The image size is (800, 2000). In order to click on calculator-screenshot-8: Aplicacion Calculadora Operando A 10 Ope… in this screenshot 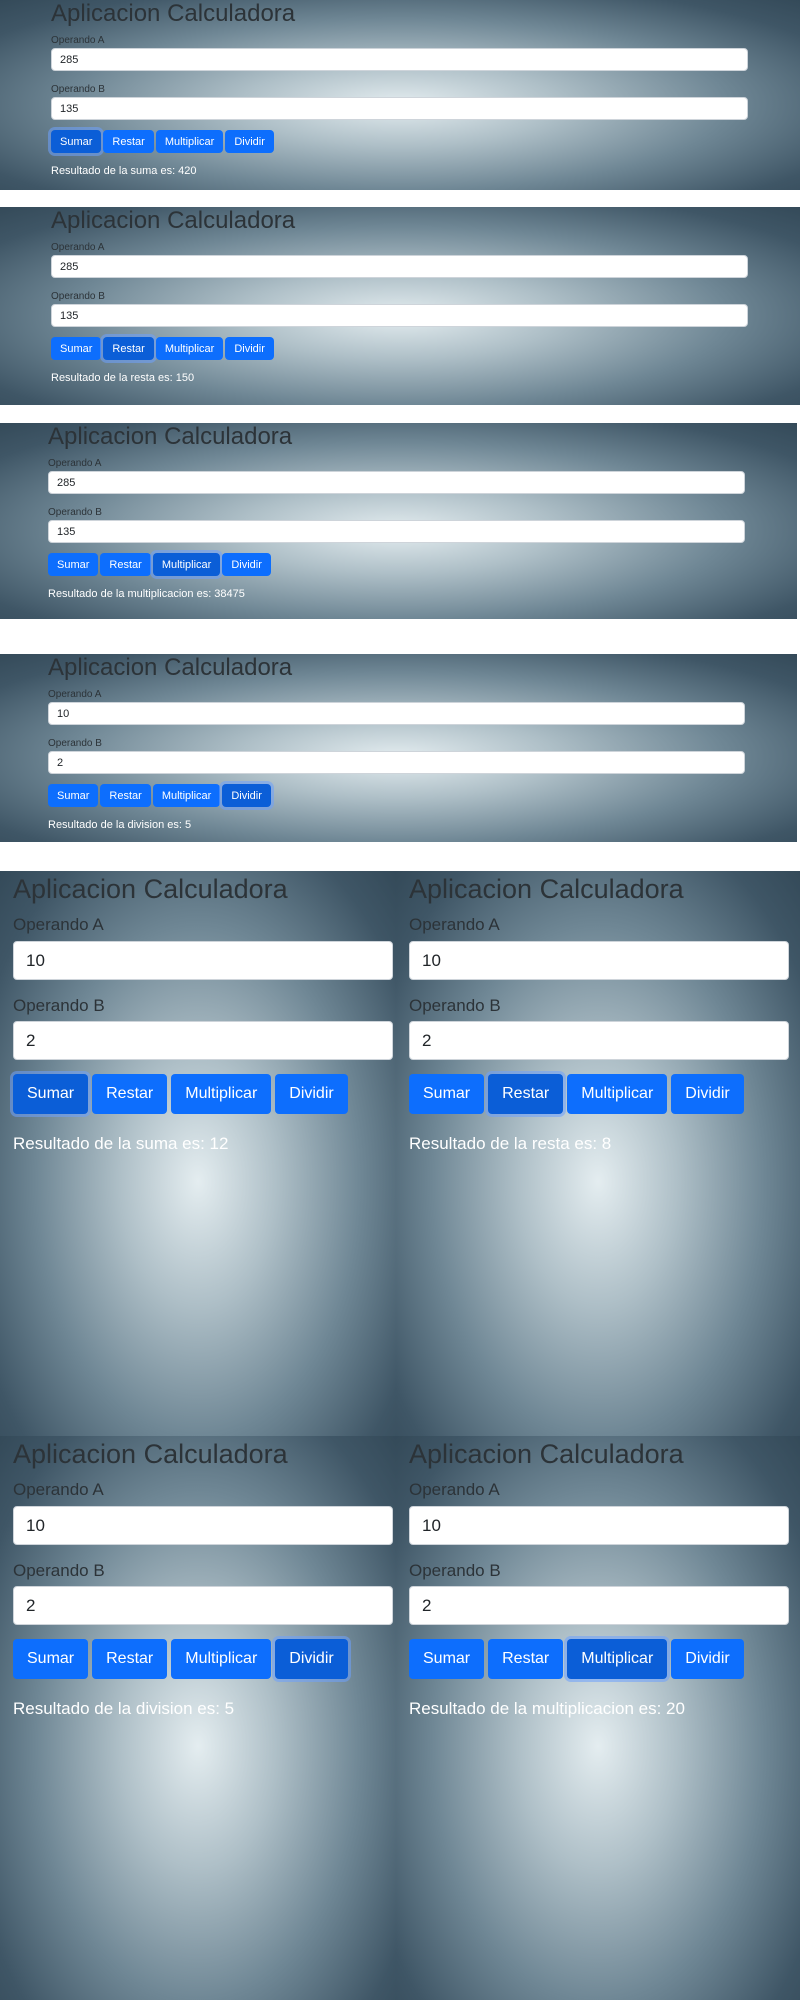, I will do `click(598, 1718)`.